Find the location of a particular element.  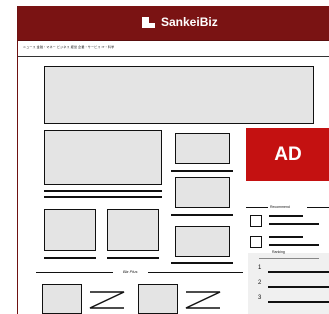

brand-name: SankeiBiz is located at coordinates (189, 22).